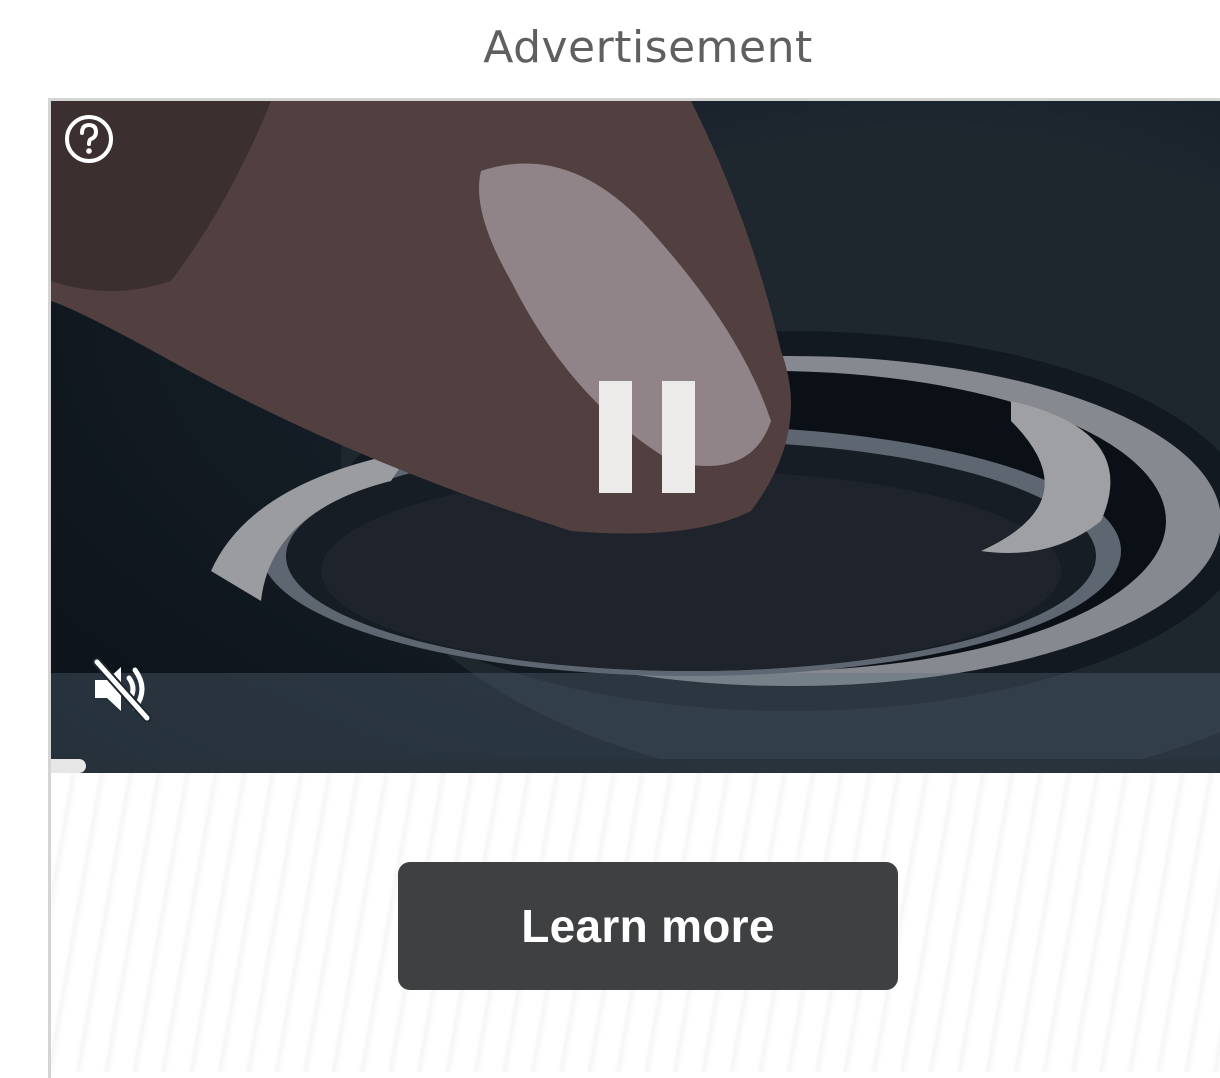  What do you see at coordinates (89, 139) in the screenshot?
I see `question-circle-icon` at bounding box center [89, 139].